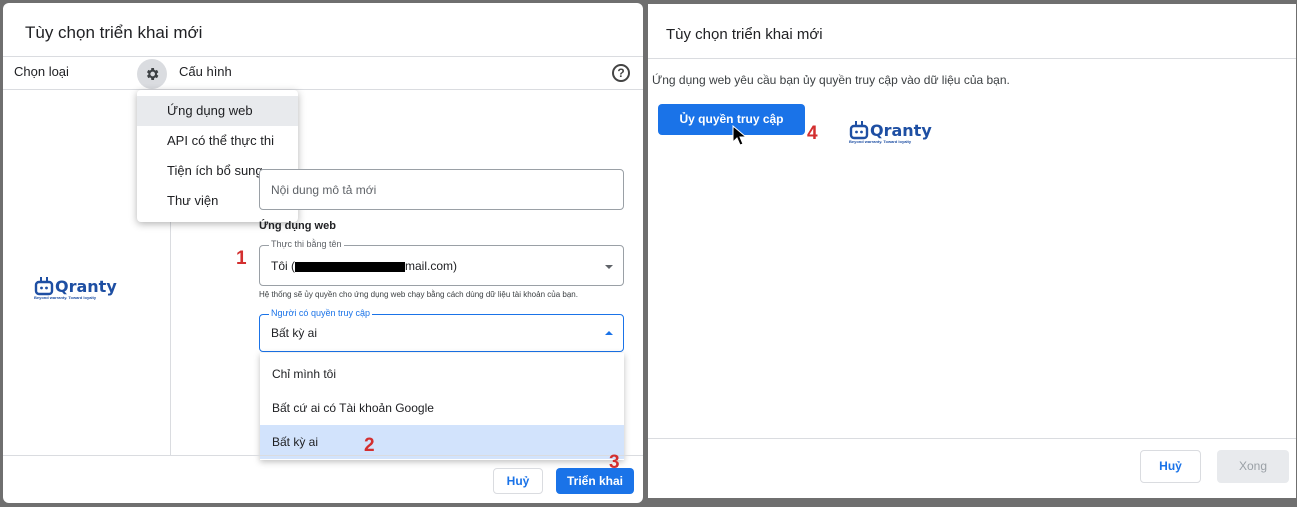  What do you see at coordinates (217, 111) in the screenshot?
I see `menu-item-web-app: Ứng dụng web` at bounding box center [217, 111].